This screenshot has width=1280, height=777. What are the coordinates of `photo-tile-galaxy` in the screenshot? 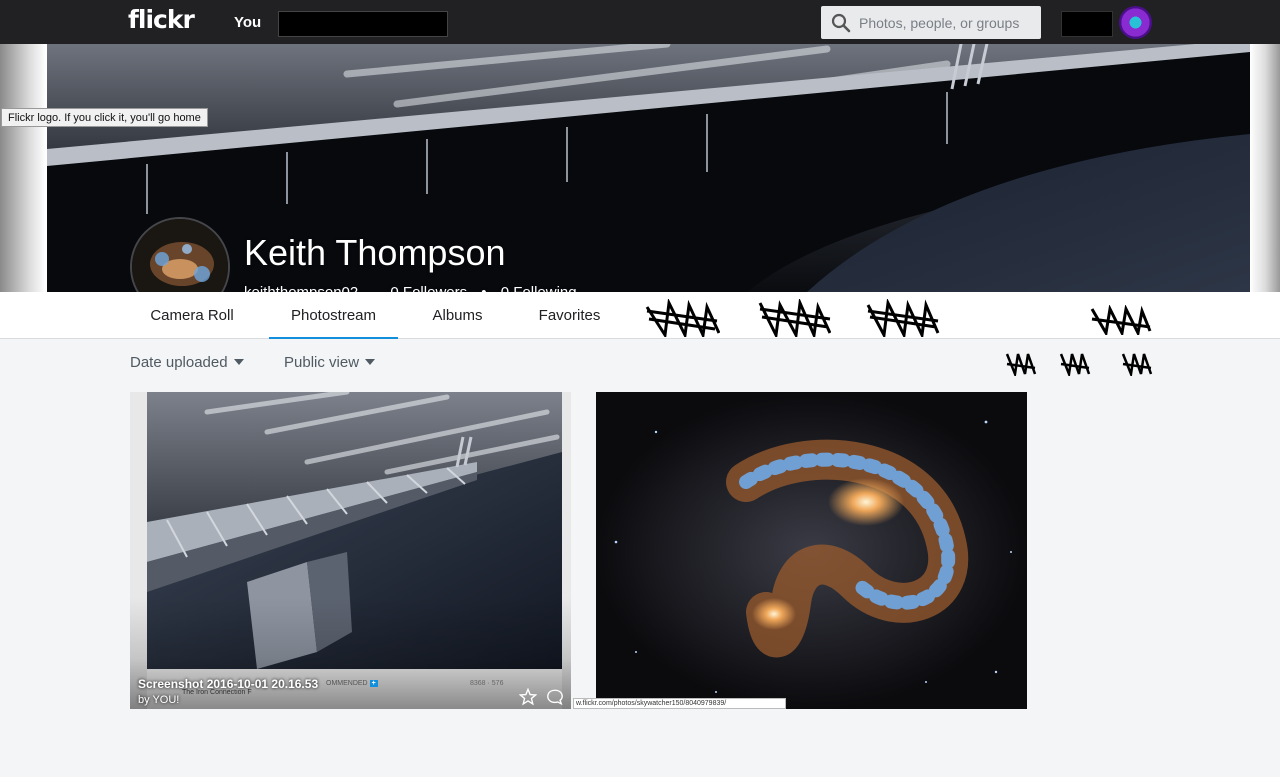 It's located at (811, 550).